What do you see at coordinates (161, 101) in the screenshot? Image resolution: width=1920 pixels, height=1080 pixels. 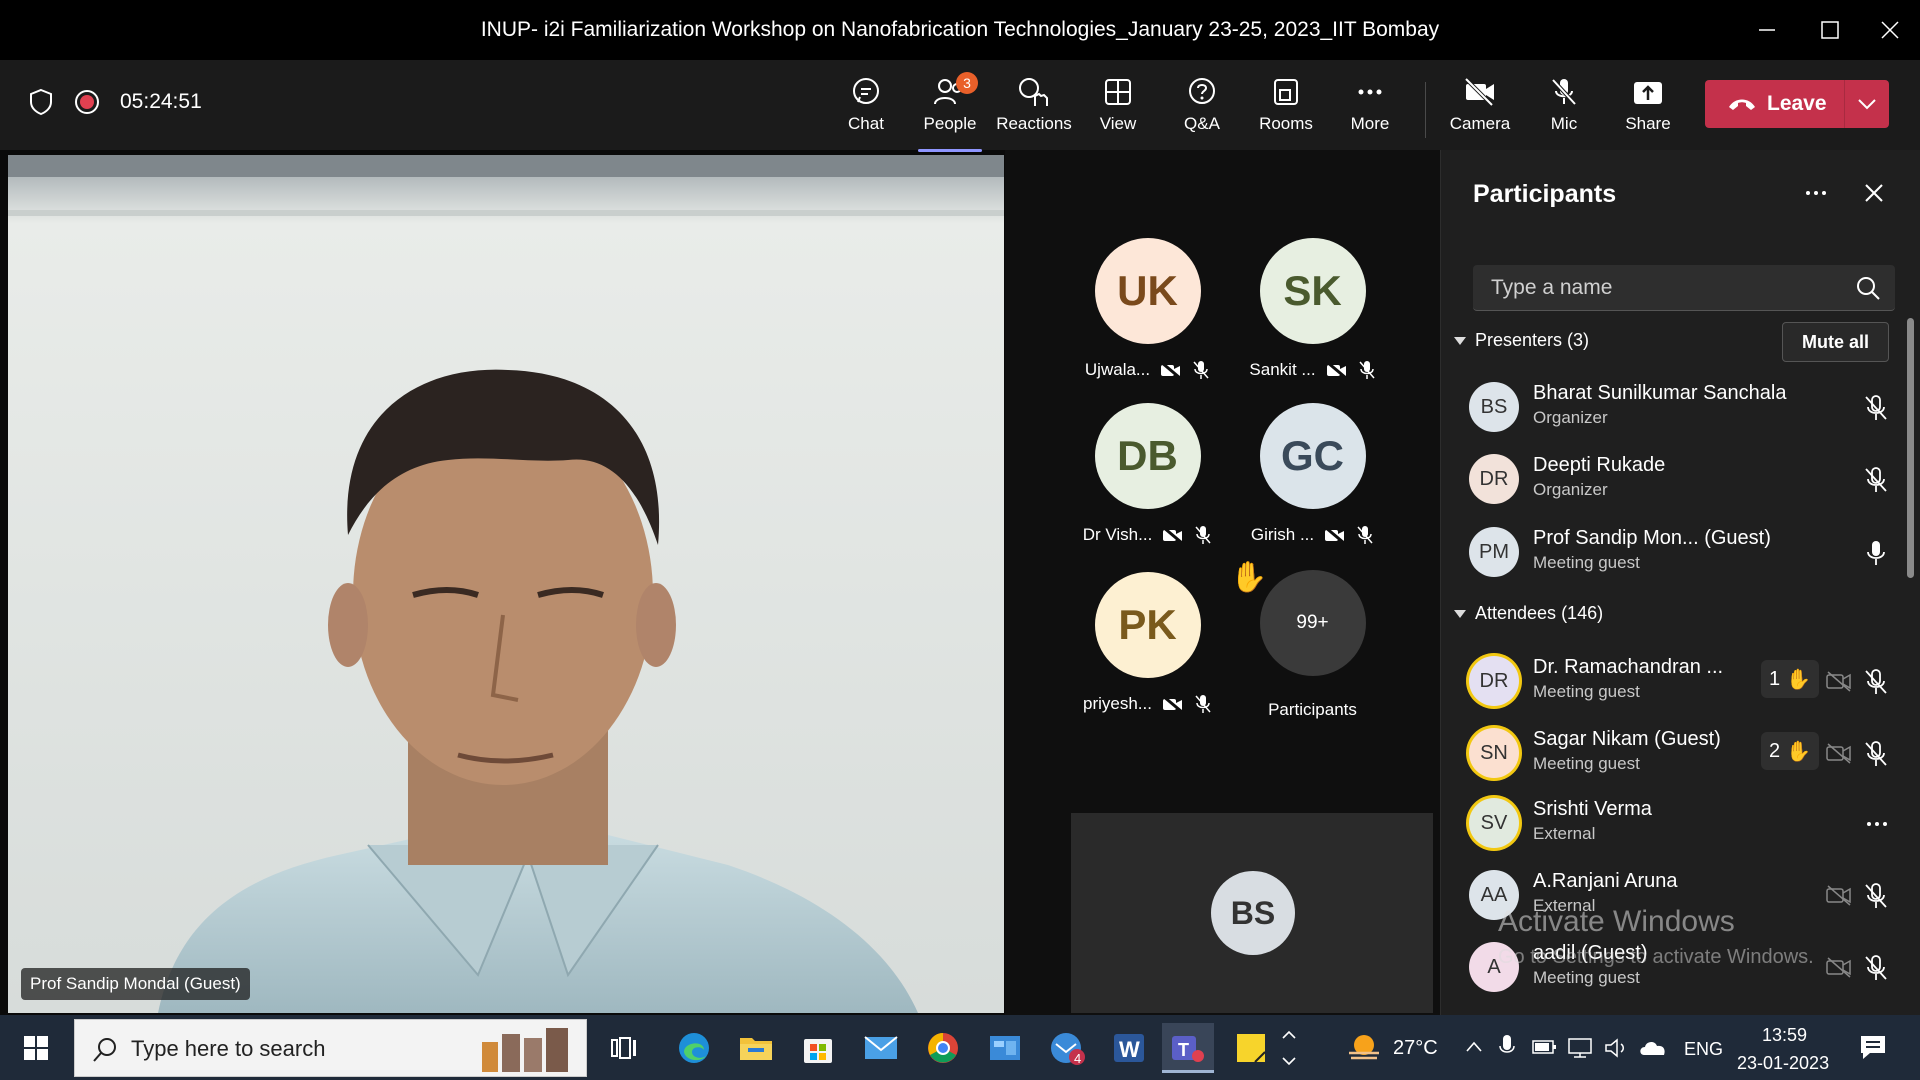 I see `meeting-timer: 05:24:51` at bounding box center [161, 101].